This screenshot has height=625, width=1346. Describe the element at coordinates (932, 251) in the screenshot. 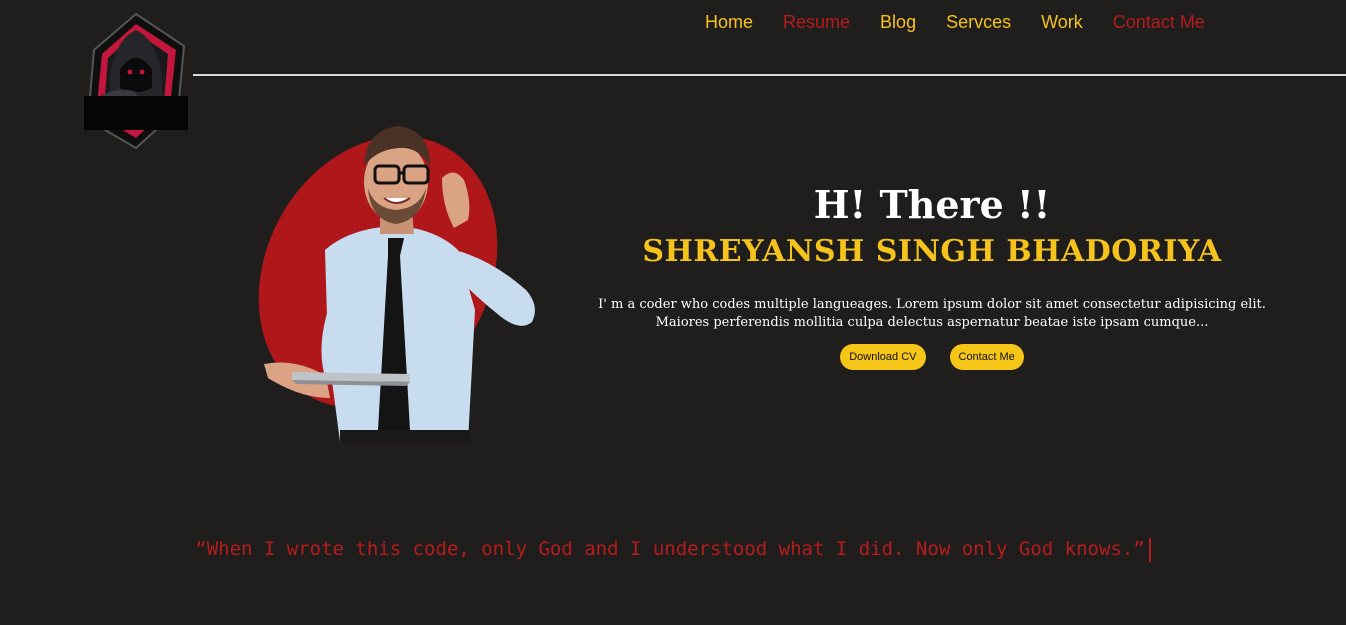

I see `hero-name: SHREYANSH SINGH BHADORIYA` at that location.